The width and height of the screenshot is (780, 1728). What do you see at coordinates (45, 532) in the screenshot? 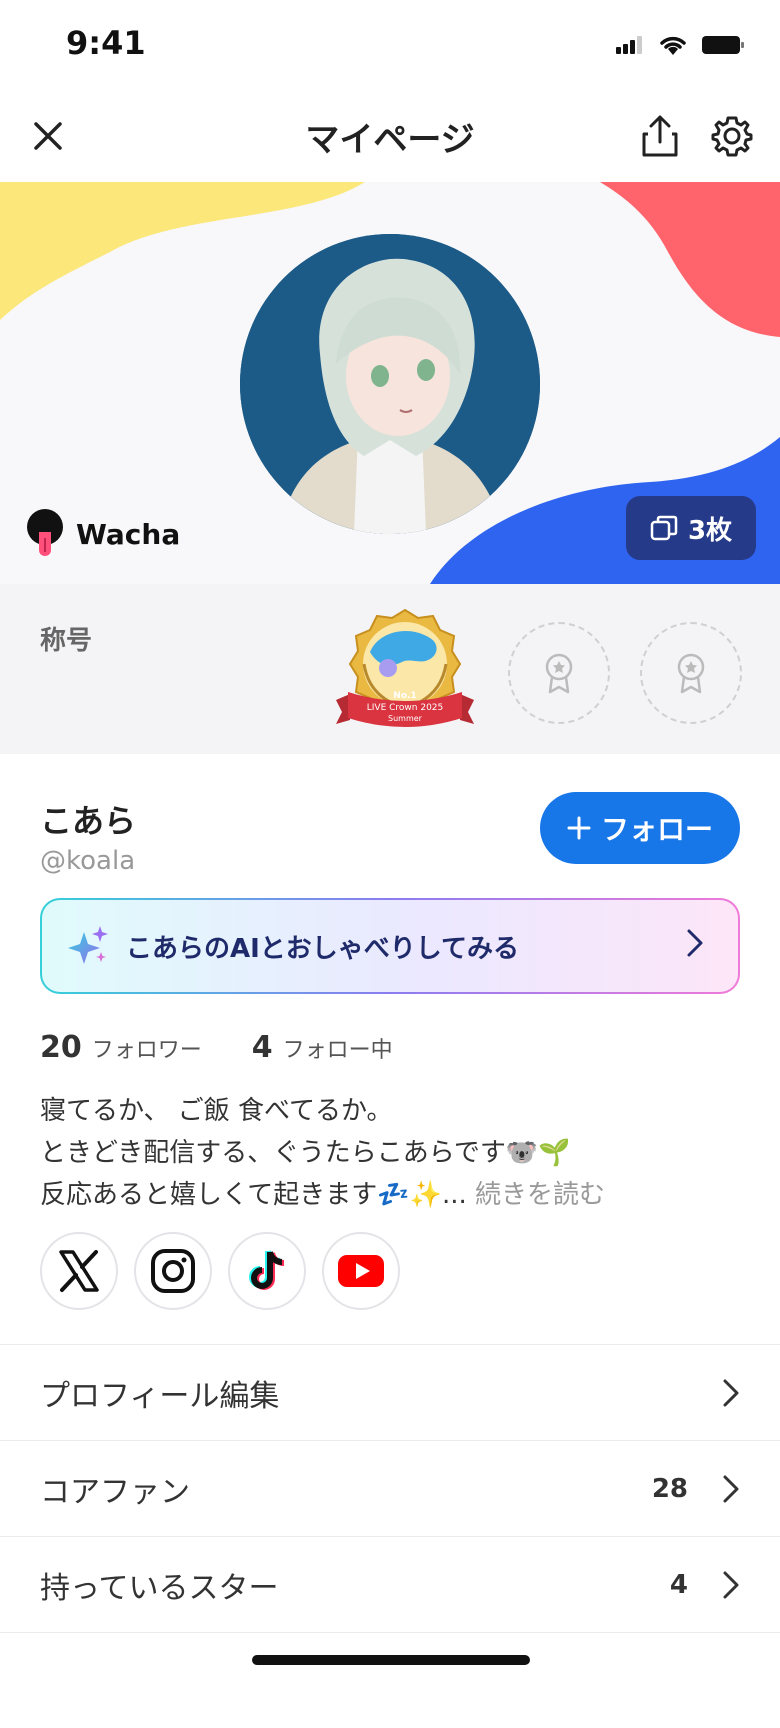
I see `channel-logo-icon` at bounding box center [45, 532].